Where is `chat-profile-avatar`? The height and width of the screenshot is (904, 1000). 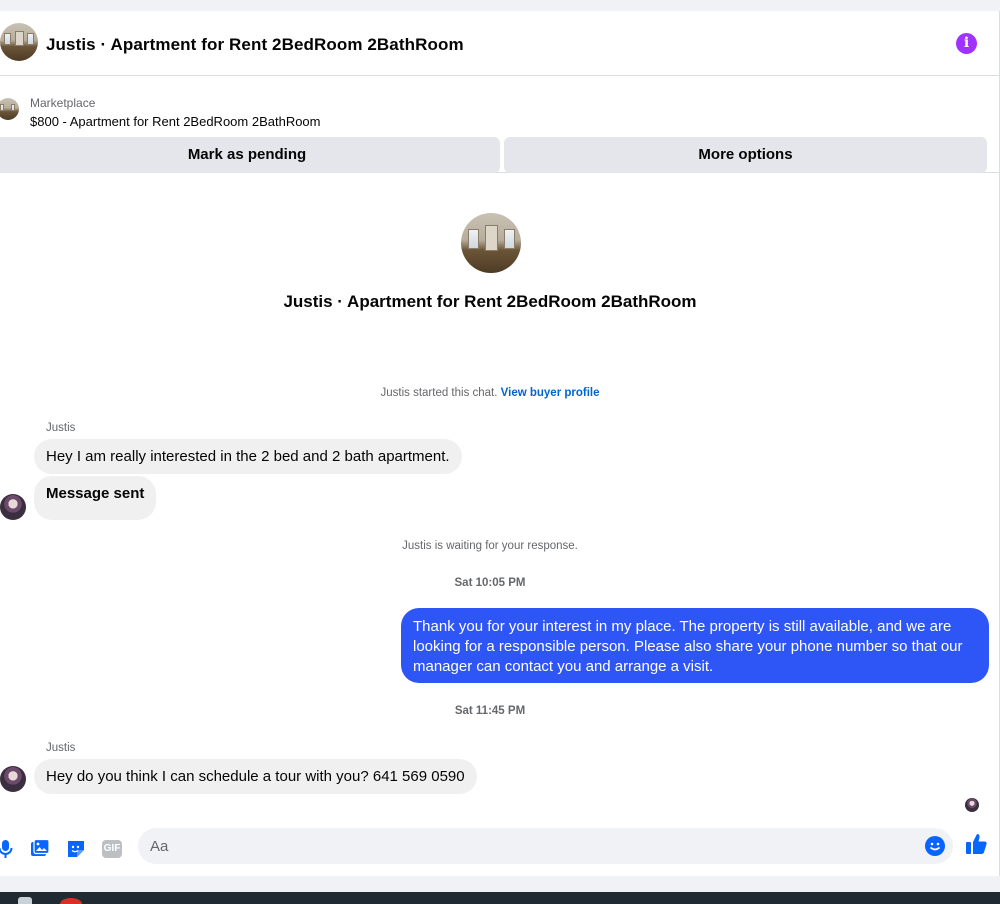 chat-profile-avatar is located at coordinates (491, 243).